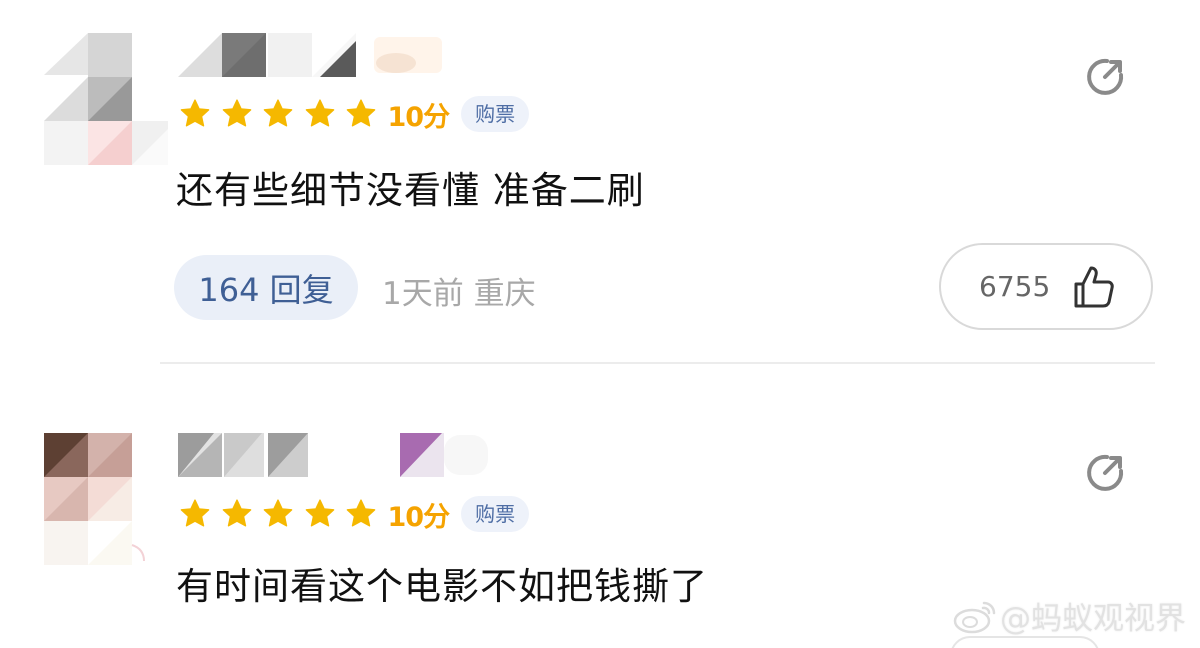 Image resolution: width=1200 pixels, height=648 pixels. What do you see at coordinates (974, 617) in the screenshot?
I see `weibo-logo-icon` at bounding box center [974, 617].